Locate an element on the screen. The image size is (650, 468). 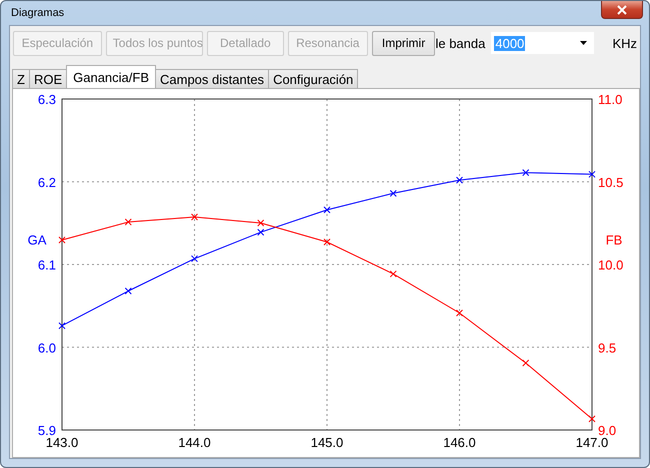
tab: Z is located at coordinates (21, 78).